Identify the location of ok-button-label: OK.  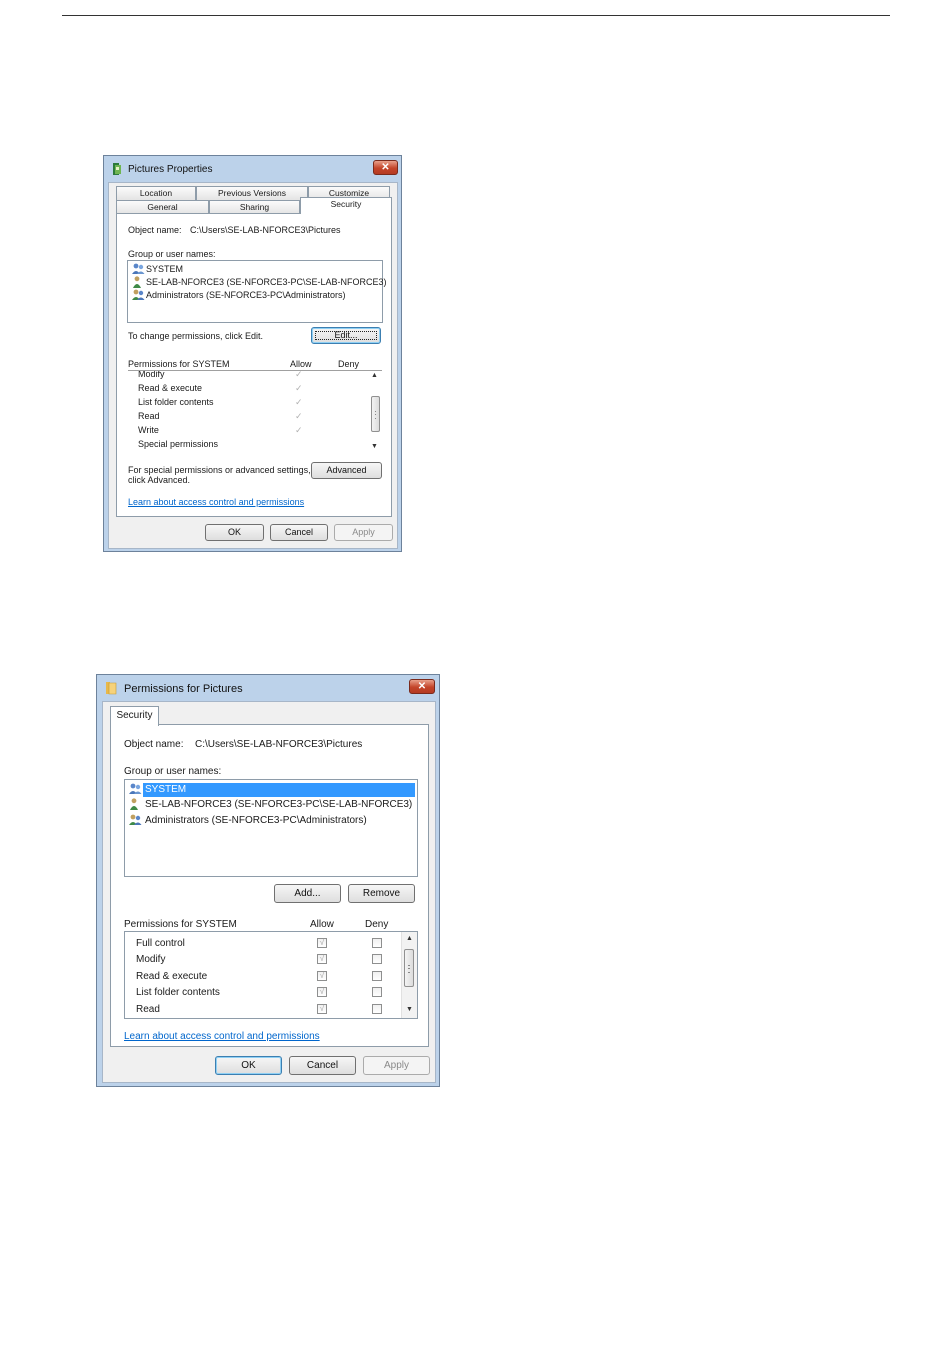
(248, 1065).